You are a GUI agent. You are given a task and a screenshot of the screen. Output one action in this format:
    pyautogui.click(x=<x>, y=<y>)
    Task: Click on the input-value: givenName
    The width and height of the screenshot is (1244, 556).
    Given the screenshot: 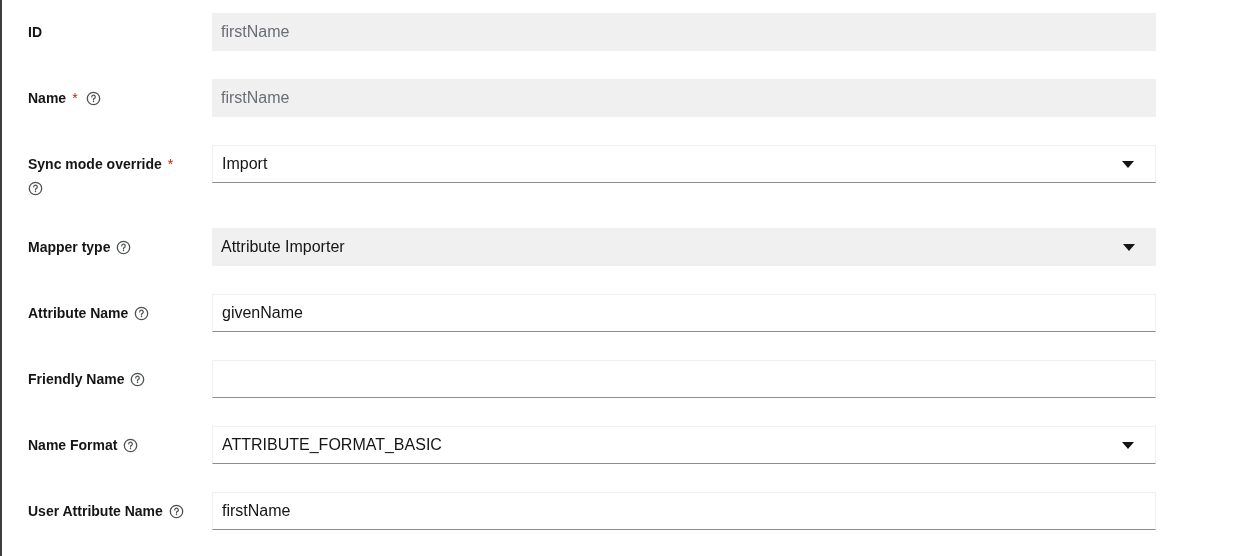 What is the action you would take?
    pyautogui.click(x=262, y=313)
    